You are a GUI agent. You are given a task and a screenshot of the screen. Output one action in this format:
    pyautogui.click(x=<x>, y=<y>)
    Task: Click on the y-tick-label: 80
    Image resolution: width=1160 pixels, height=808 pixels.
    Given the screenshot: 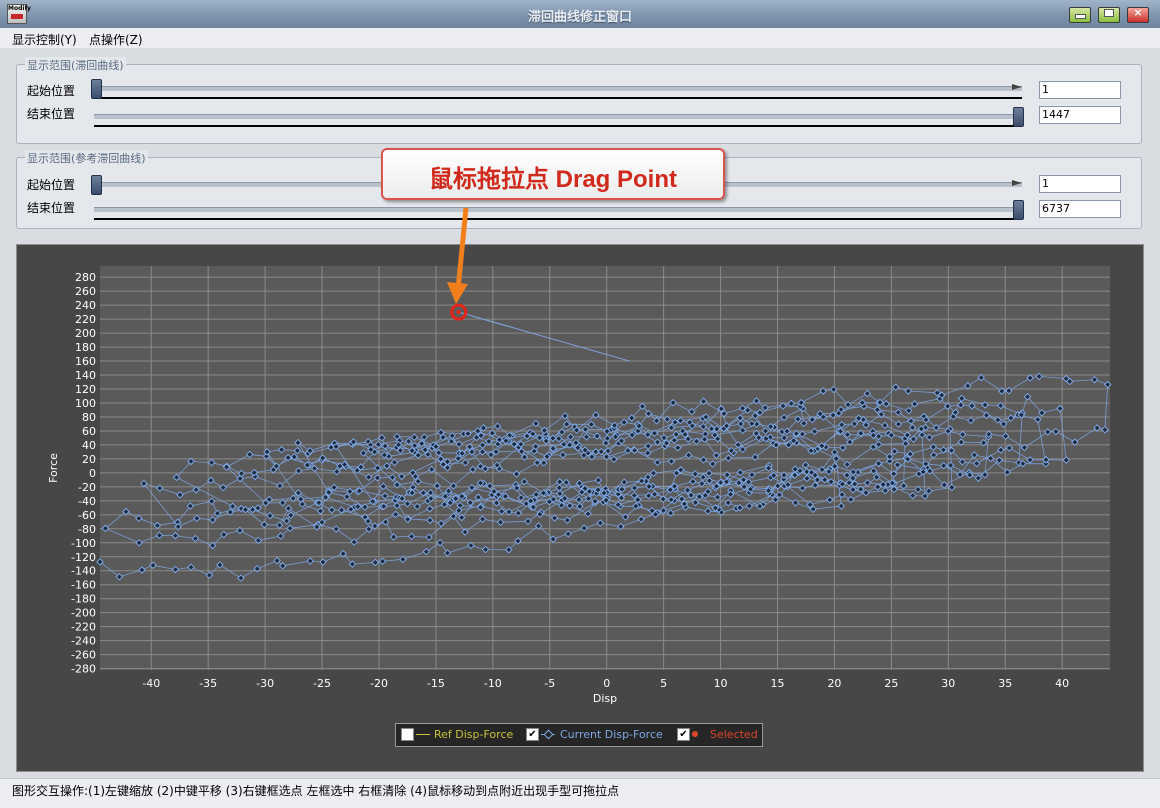 What is the action you would take?
    pyautogui.click(x=89, y=417)
    